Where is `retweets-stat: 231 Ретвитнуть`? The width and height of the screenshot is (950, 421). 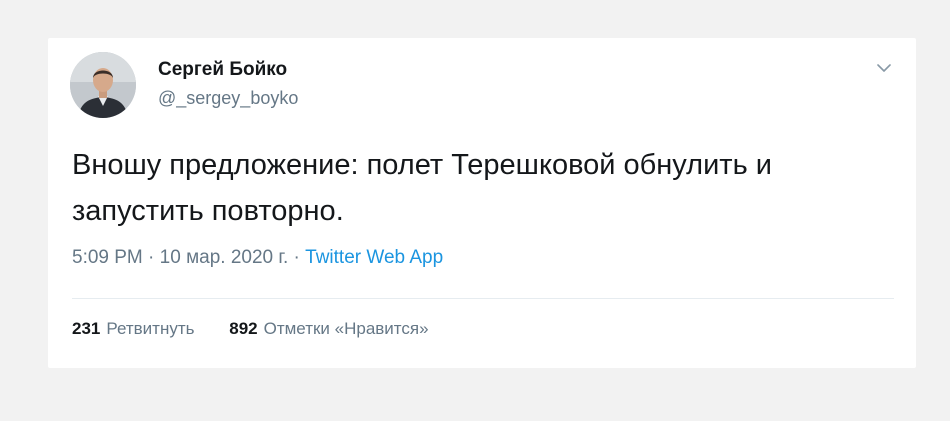 retweets-stat: 231 Ретвитнуть is located at coordinates (133, 329).